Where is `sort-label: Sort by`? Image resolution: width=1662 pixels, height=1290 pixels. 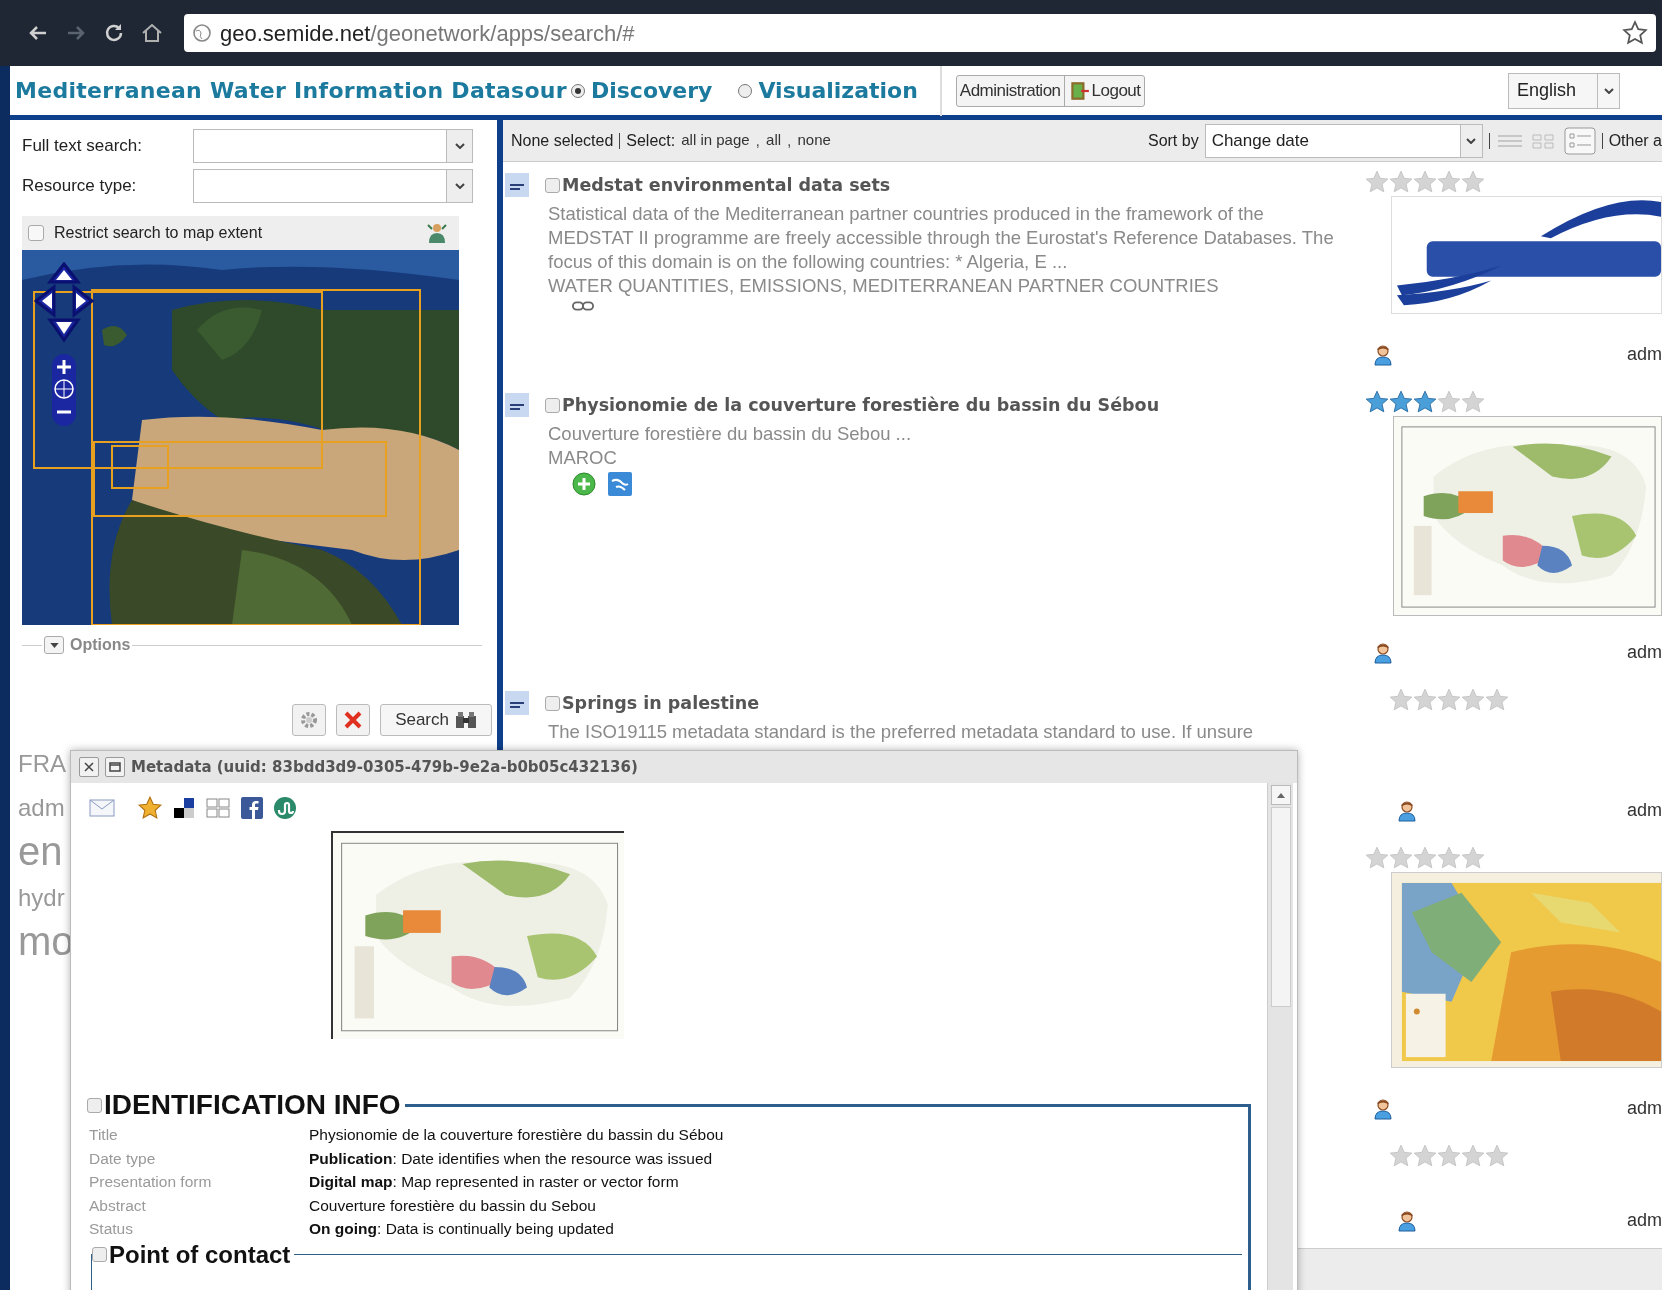 sort-label: Sort by is located at coordinates (1173, 140).